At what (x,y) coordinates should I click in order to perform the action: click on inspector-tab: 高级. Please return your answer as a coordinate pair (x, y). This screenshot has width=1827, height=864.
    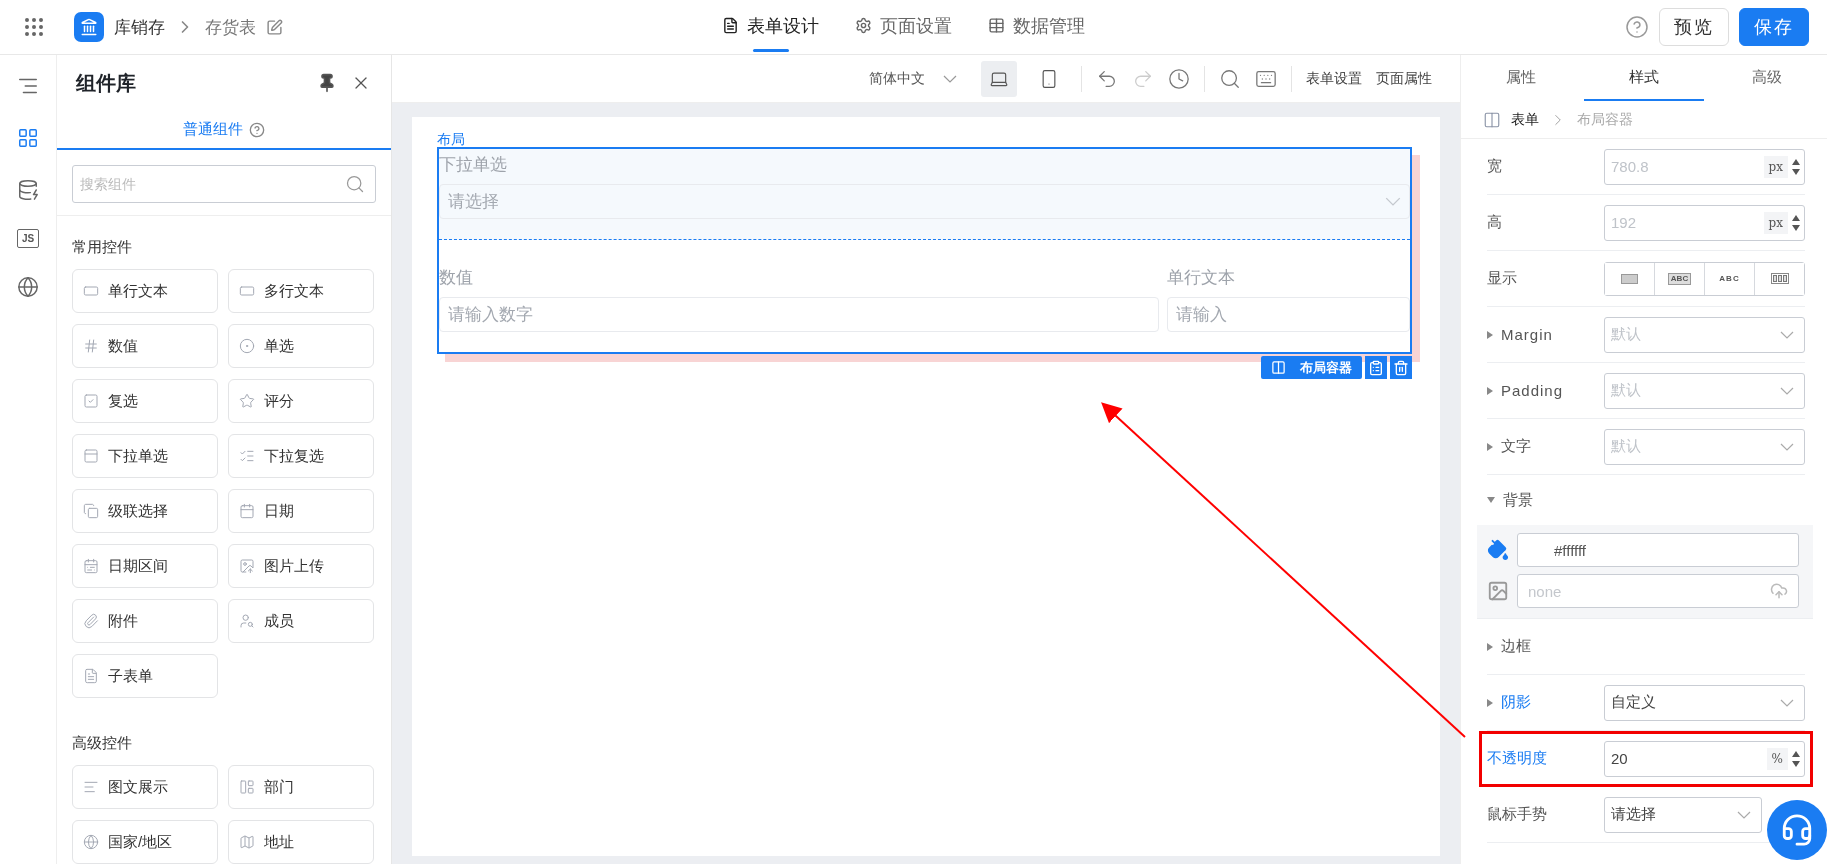
    Looking at the image, I should click on (1767, 78).